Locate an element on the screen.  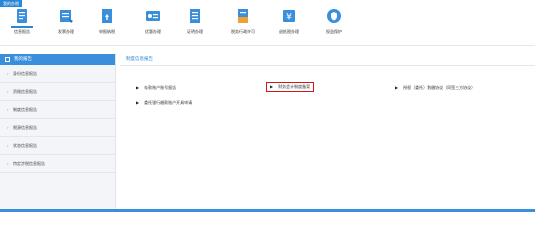
link-deposit-account: ▶ 存款账户账号报告 is located at coordinates (156, 88).